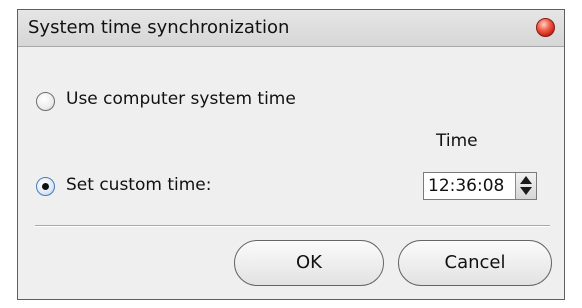  Describe the element at coordinates (181, 99) in the screenshot. I see `computer-time-label: Use computer system time` at that location.